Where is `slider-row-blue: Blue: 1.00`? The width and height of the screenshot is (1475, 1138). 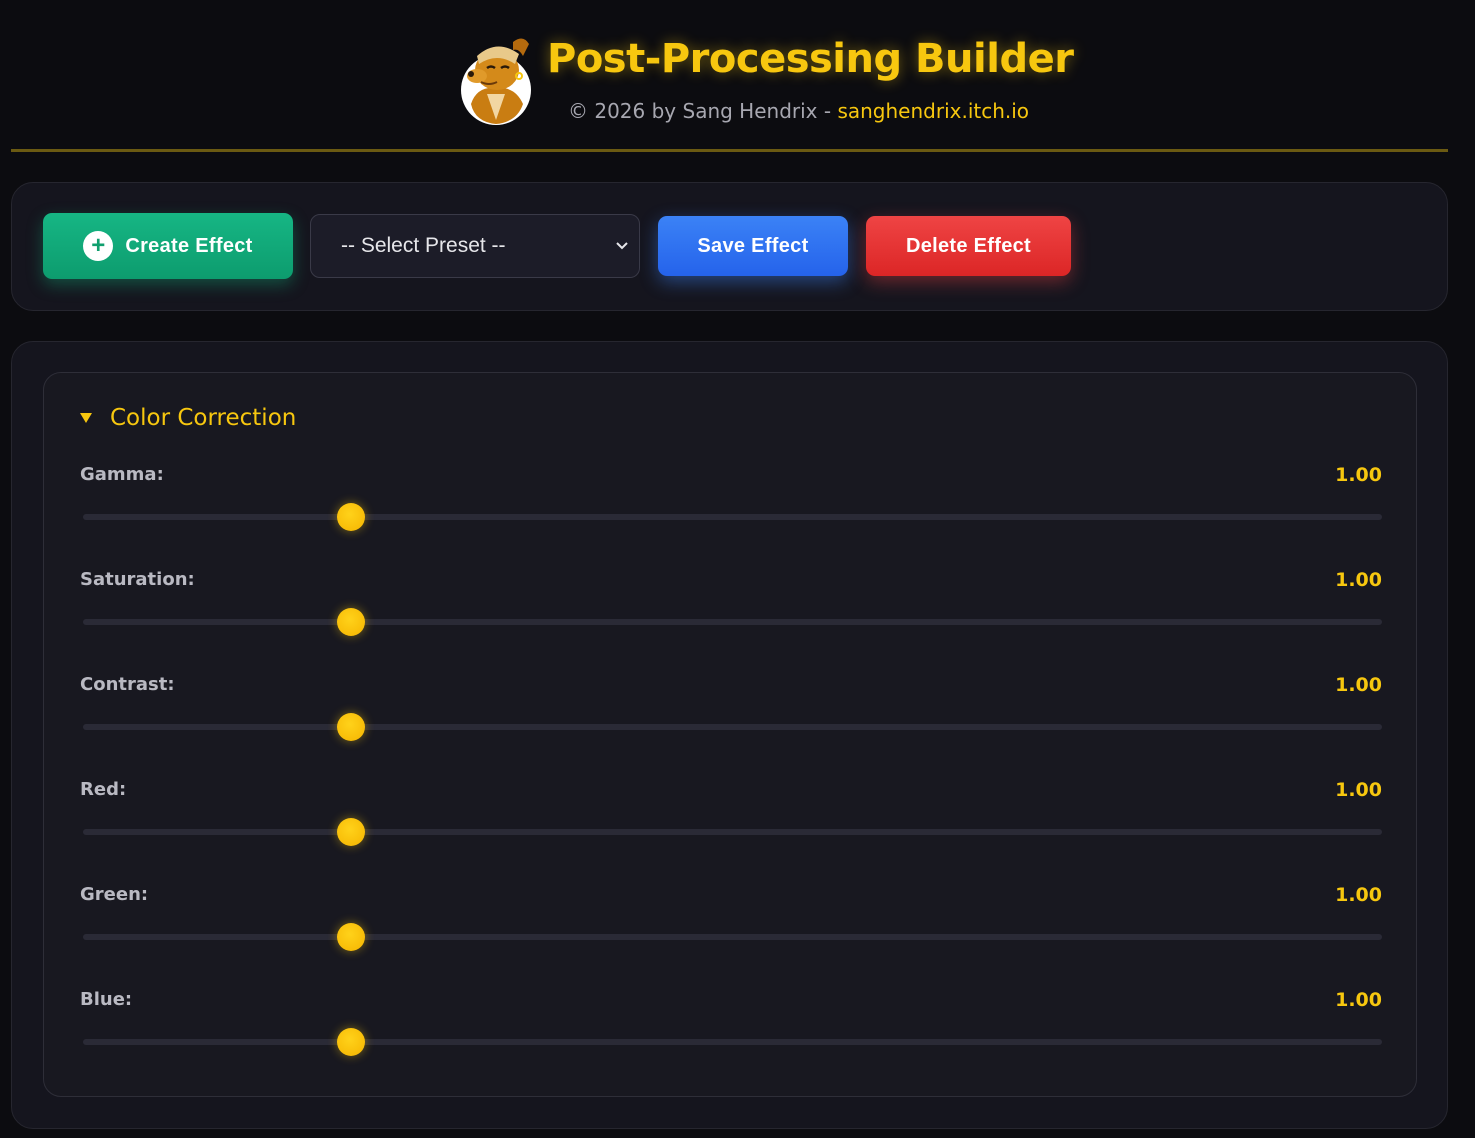
slider-row-blue: Blue: 1.00 is located at coordinates (731, 1034).